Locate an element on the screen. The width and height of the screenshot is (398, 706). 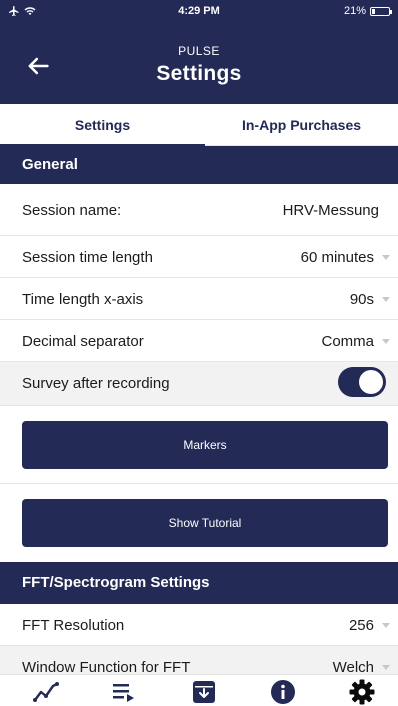
survey-toggle is located at coordinates (362, 382).